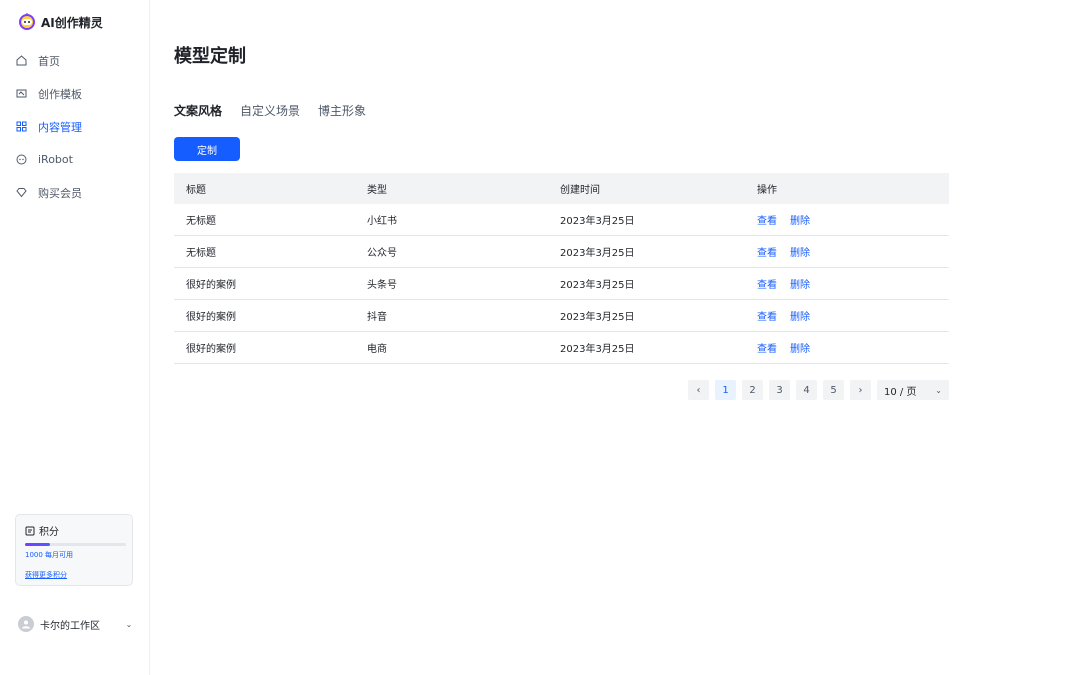  Describe the element at coordinates (21, 93) in the screenshot. I see `template-icon` at that location.